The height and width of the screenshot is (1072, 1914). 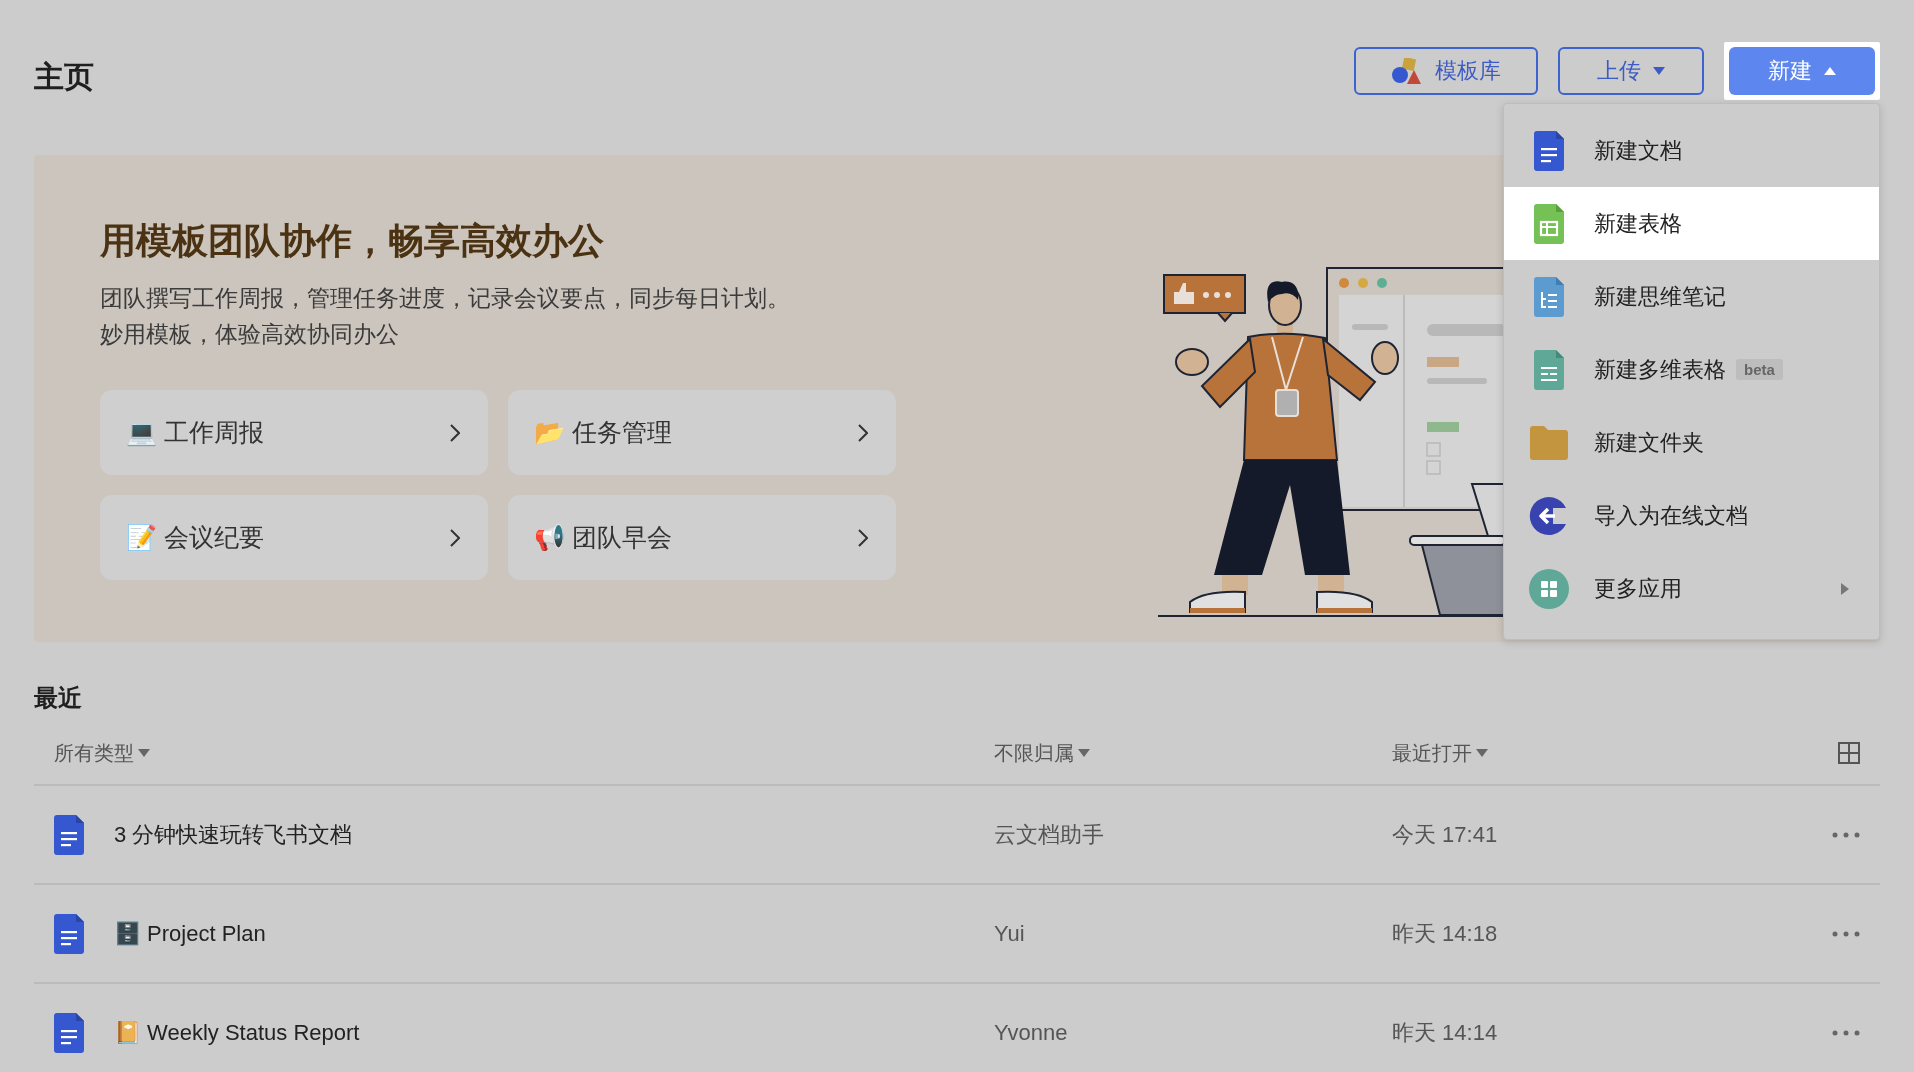 What do you see at coordinates (957, 835) in the screenshot?
I see `file-row: 3 分钟快速玩转飞书文档 云文档助手 今天 17:41` at bounding box center [957, 835].